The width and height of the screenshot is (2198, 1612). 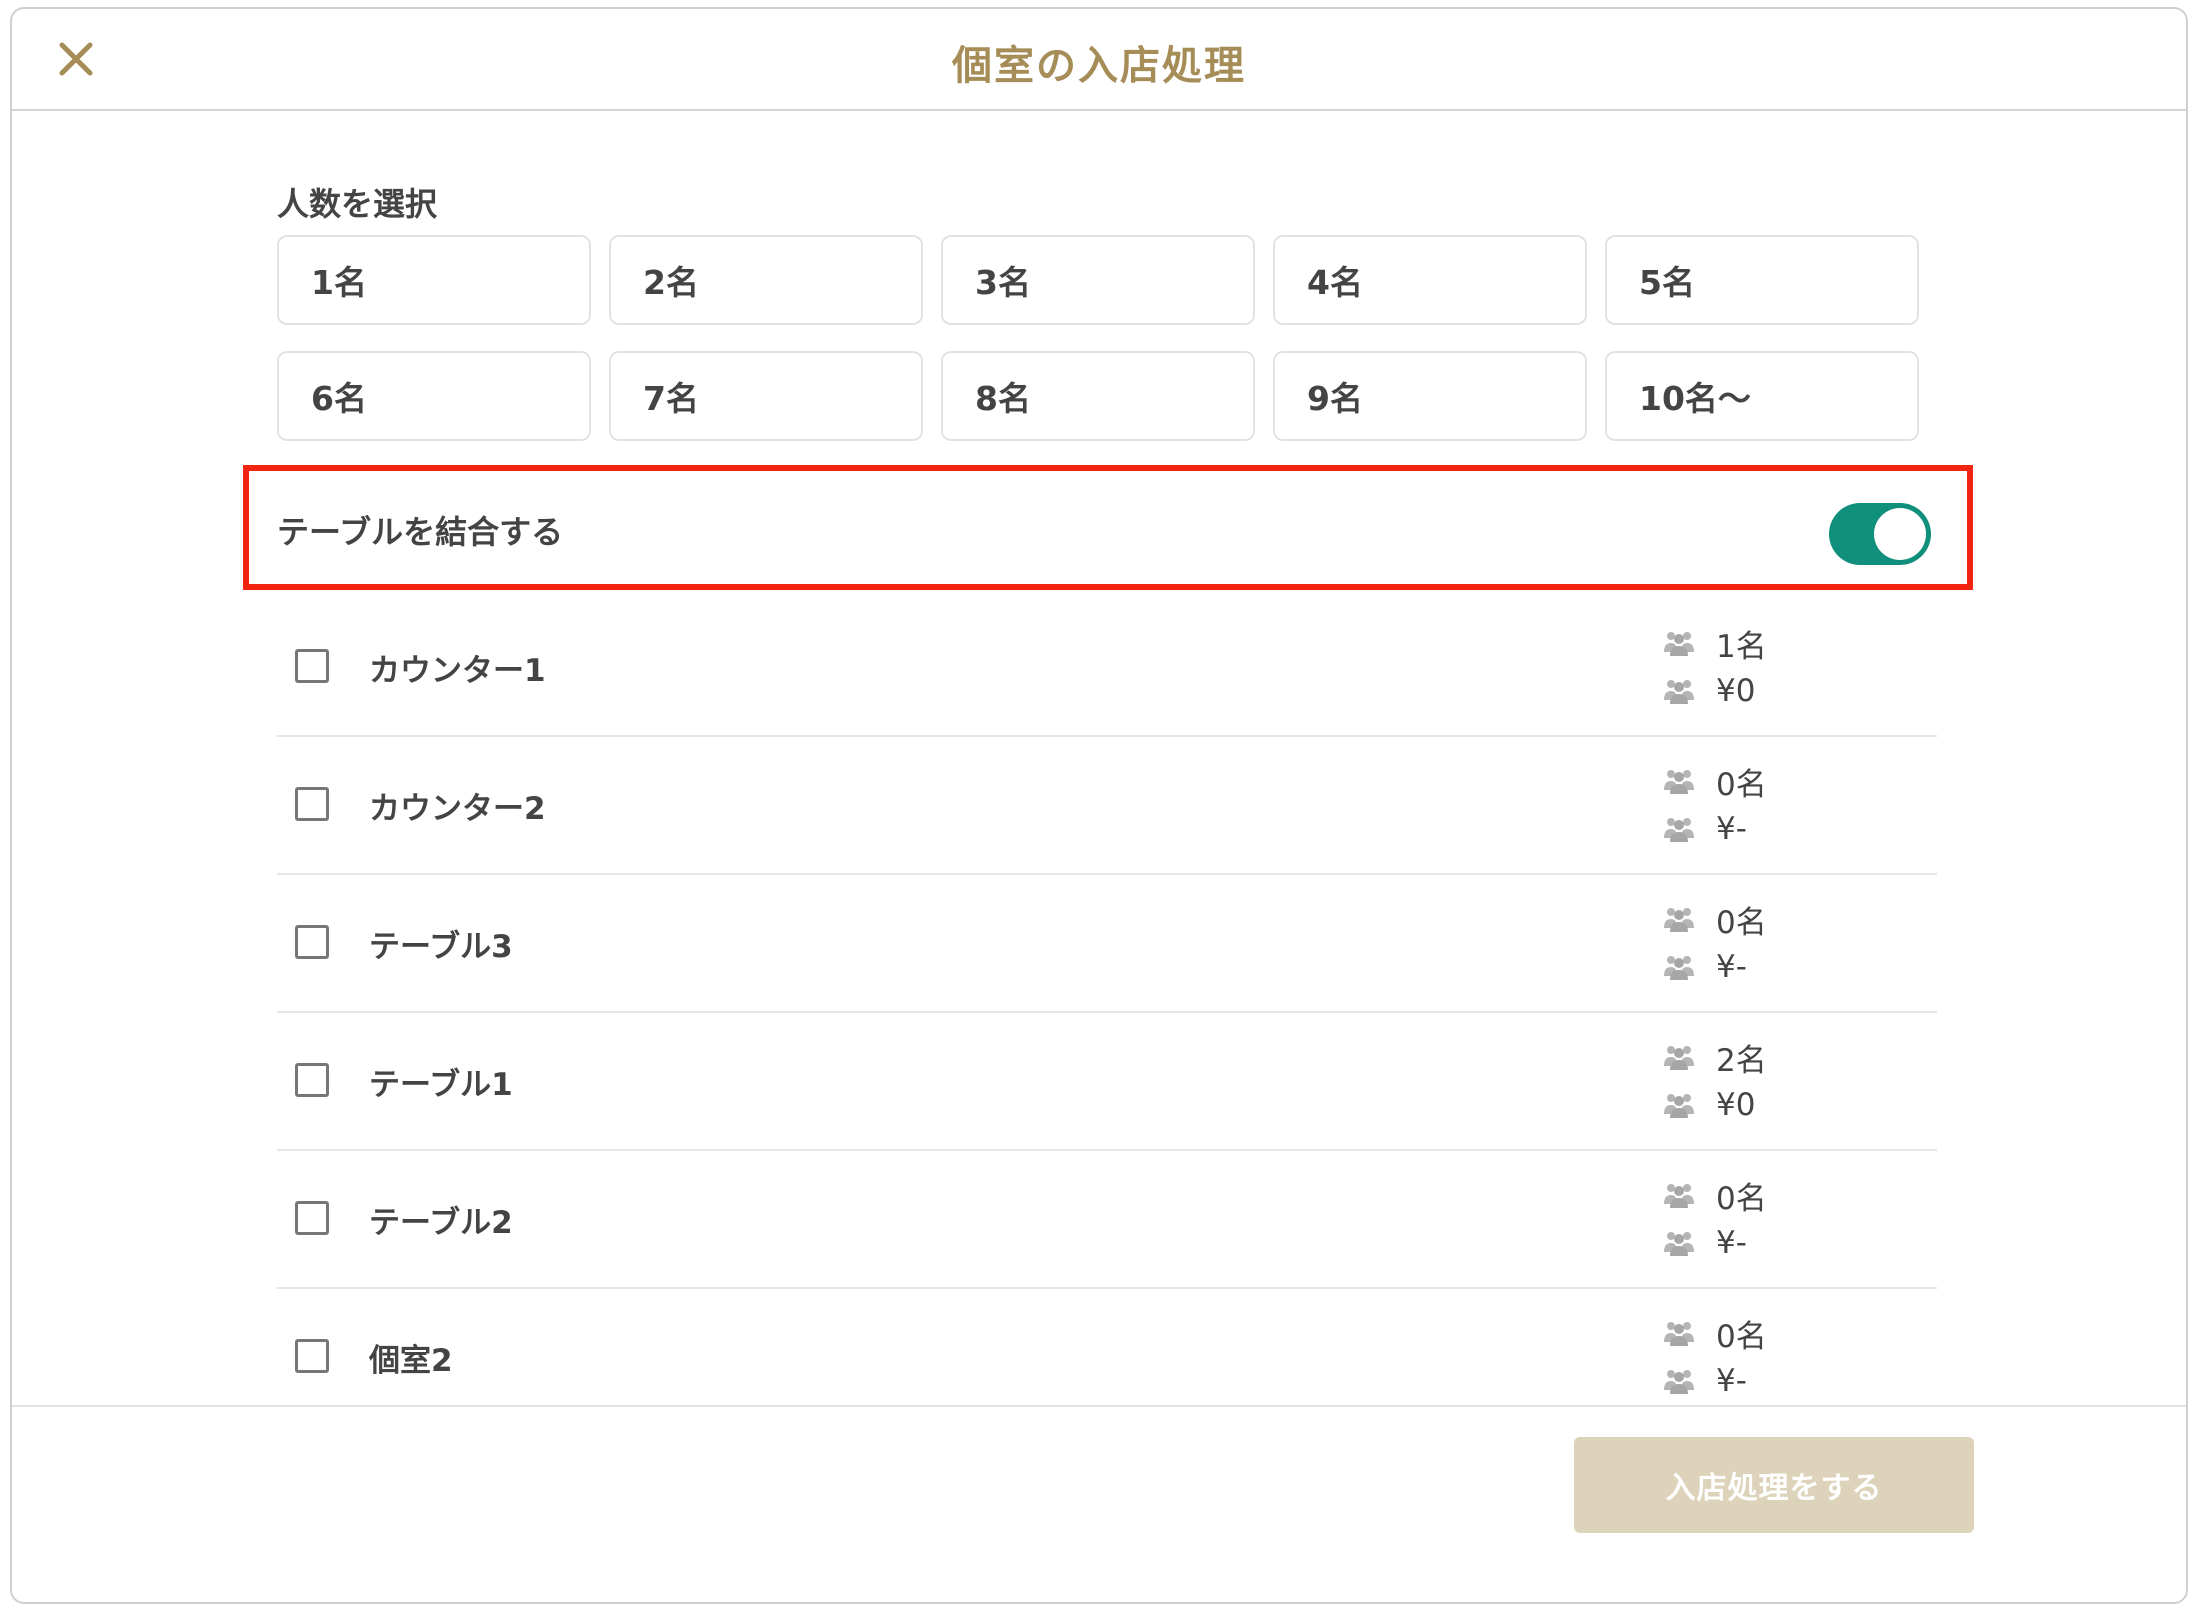 I want to click on table-row: テーブル1 2名 ¥0, so click(x=1107, y=1082).